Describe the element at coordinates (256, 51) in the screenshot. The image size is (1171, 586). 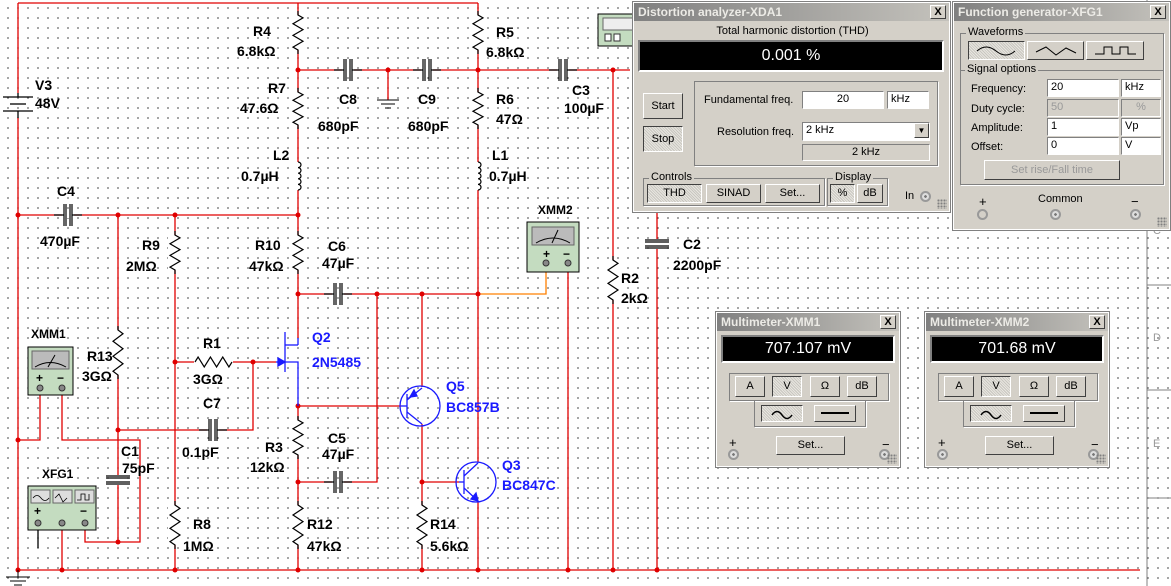
I see `r4-value: 6.8kΩ` at that location.